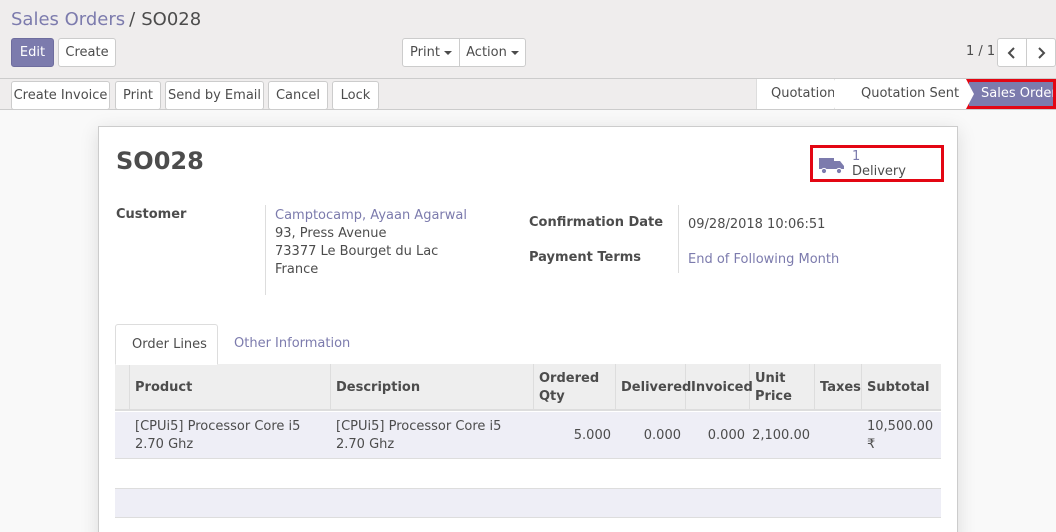 Image resolution: width=1056 pixels, height=532 pixels. What do you see at coordinates (757, 224) in the screenshot?
I see `confirmation-date-value: 09/28/2018 10:06:51` at bounding box center [757, 224].